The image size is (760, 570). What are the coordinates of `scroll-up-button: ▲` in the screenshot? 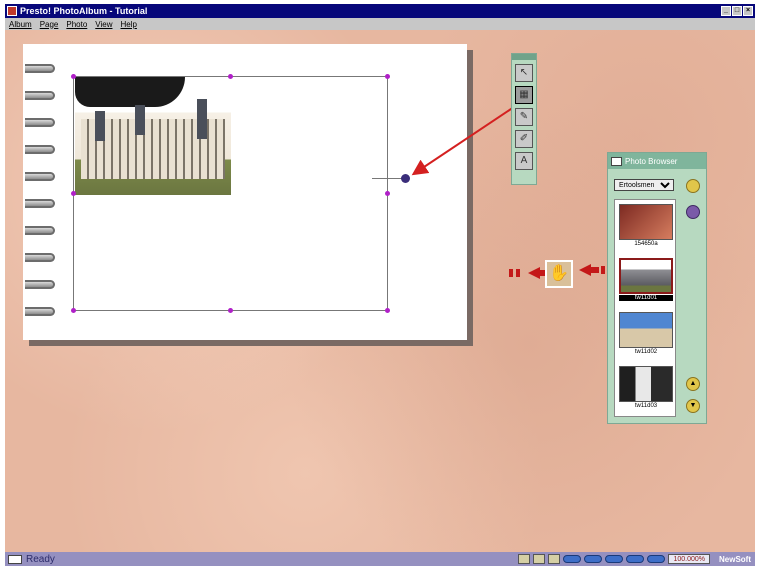 It's located at (693, 384).